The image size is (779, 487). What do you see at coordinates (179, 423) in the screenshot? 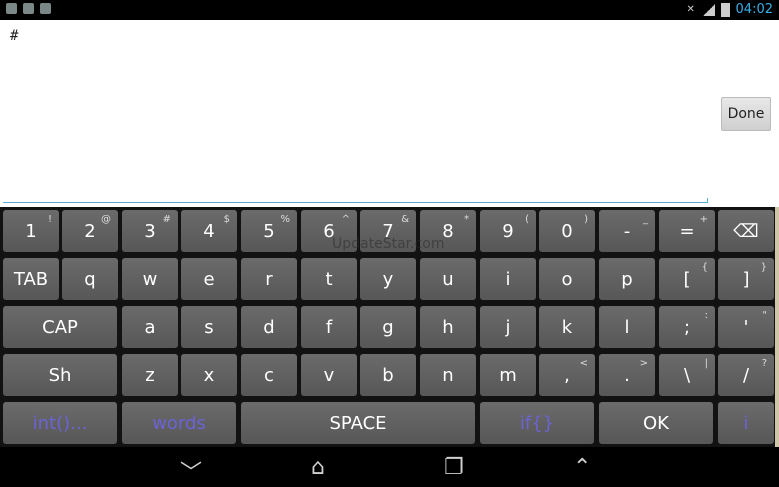
I see `key-words: words` at bounding box center [179, 423].